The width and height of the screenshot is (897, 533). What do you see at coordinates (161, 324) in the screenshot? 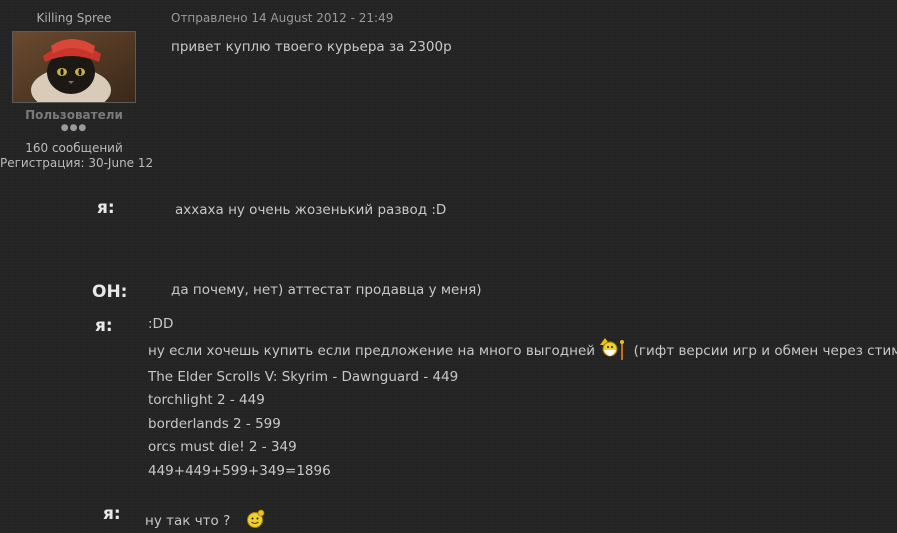
I see `dialog-message: :DD` at bounding box center [161, 324].